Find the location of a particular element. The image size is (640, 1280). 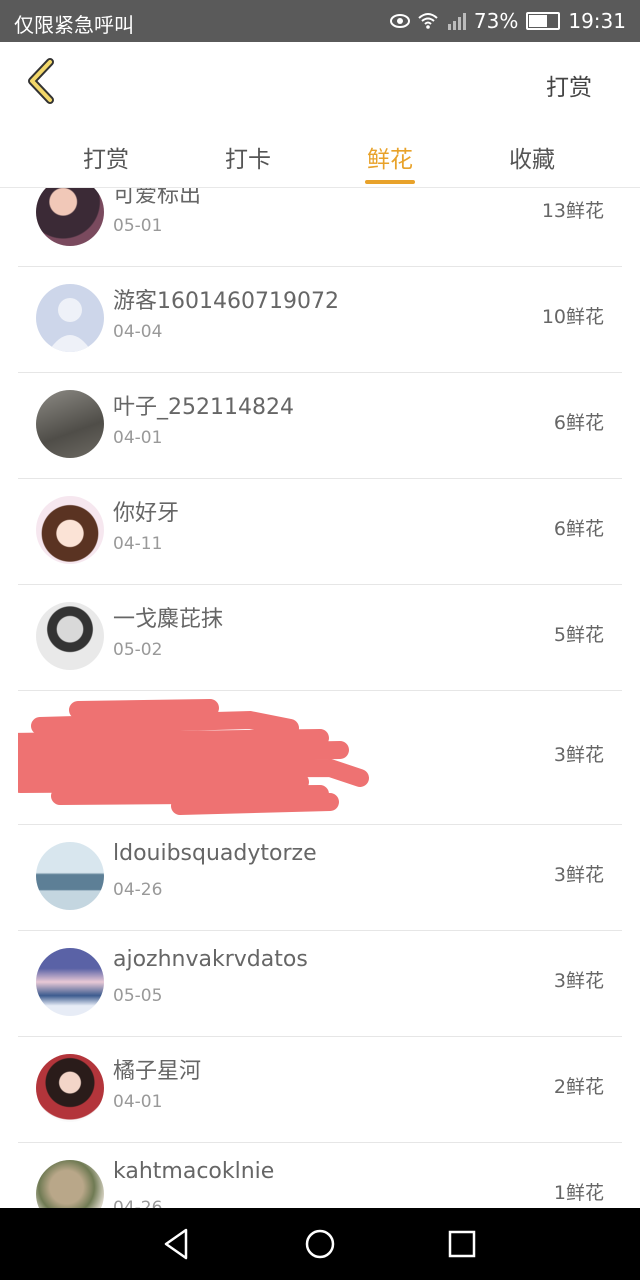

date: 05-02 is located at coordinates (138, 650).